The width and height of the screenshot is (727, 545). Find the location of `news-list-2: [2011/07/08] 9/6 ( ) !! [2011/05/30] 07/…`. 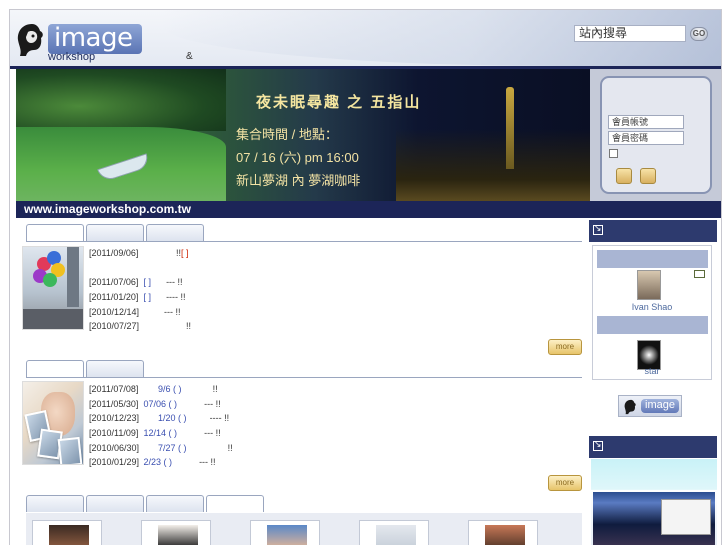

news-list-2: [2011/07/08] 9/6 ( ) !! [2011/05/30] 07/… is located at coordinates (161, 426).